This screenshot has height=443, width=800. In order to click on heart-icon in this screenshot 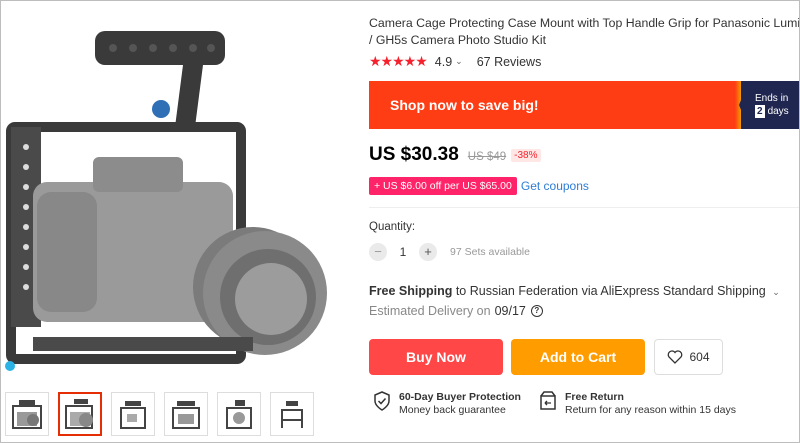, I will do `click(675, 357)`.